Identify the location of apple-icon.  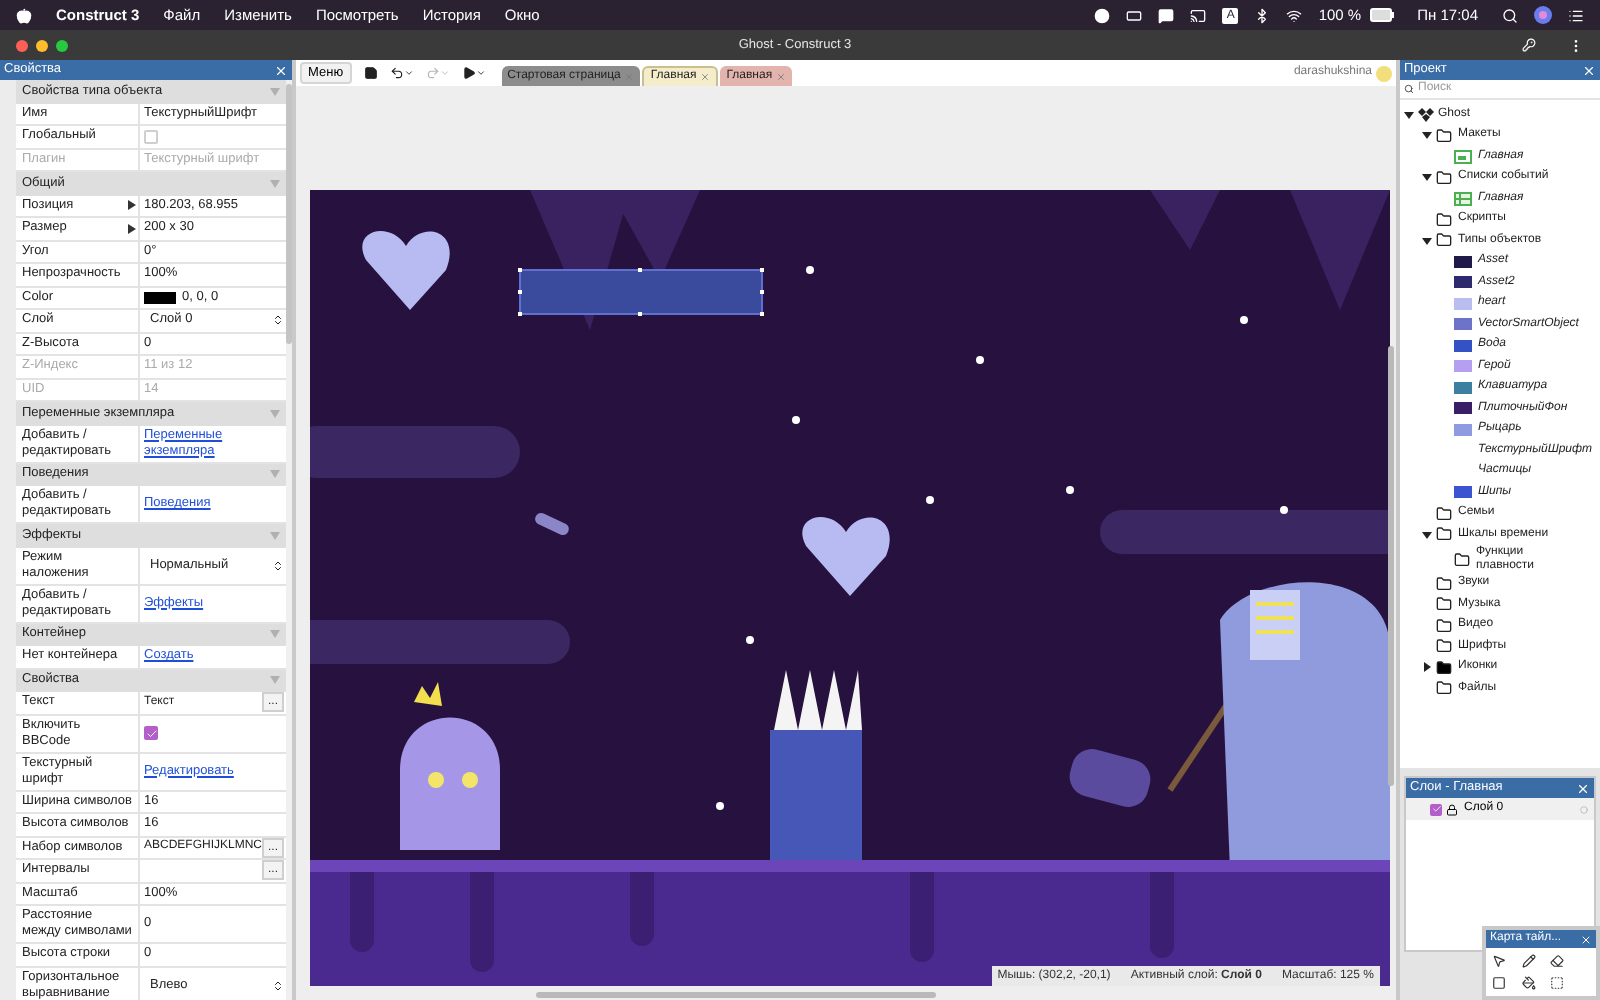
(24, 15).